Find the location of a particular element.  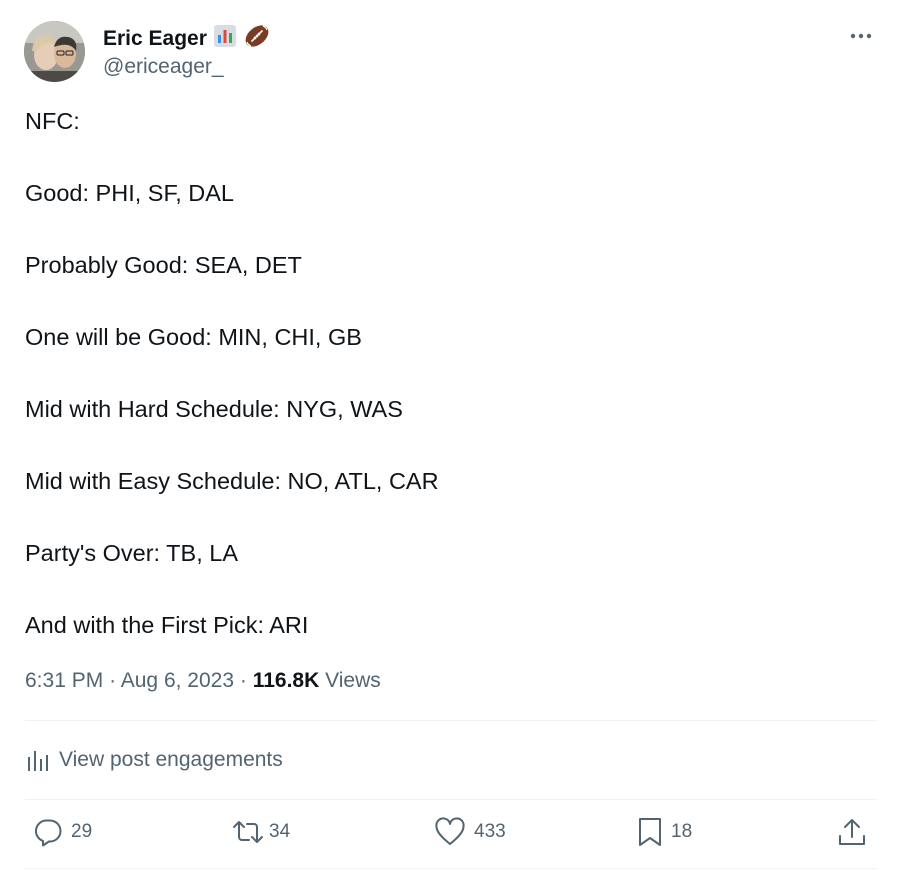

views-count: 116.8K is located at coordinates (286, 680).